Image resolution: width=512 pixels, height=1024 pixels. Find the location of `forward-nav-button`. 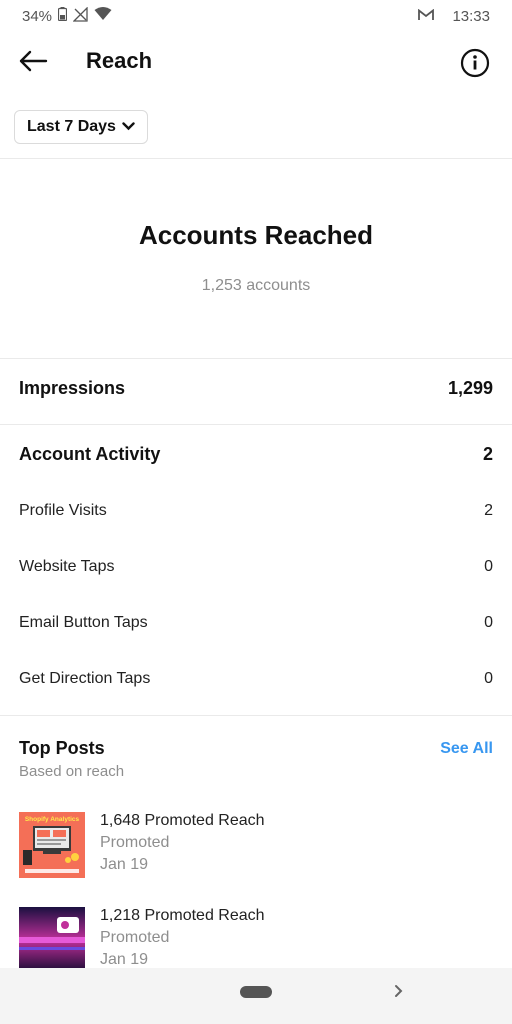

forward-nav-button is located at coordinates (399, 993).